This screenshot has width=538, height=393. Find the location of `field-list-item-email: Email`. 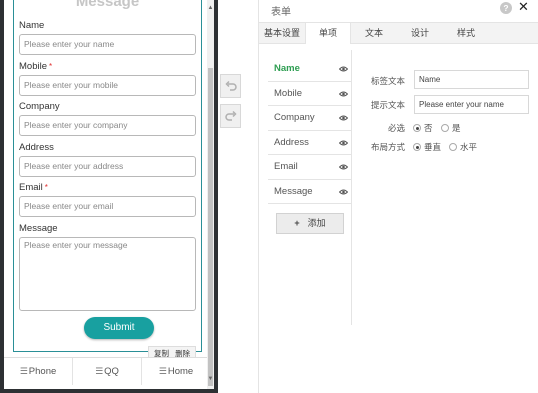

field-list-item-email: Email is located at coordinates (309, 167).